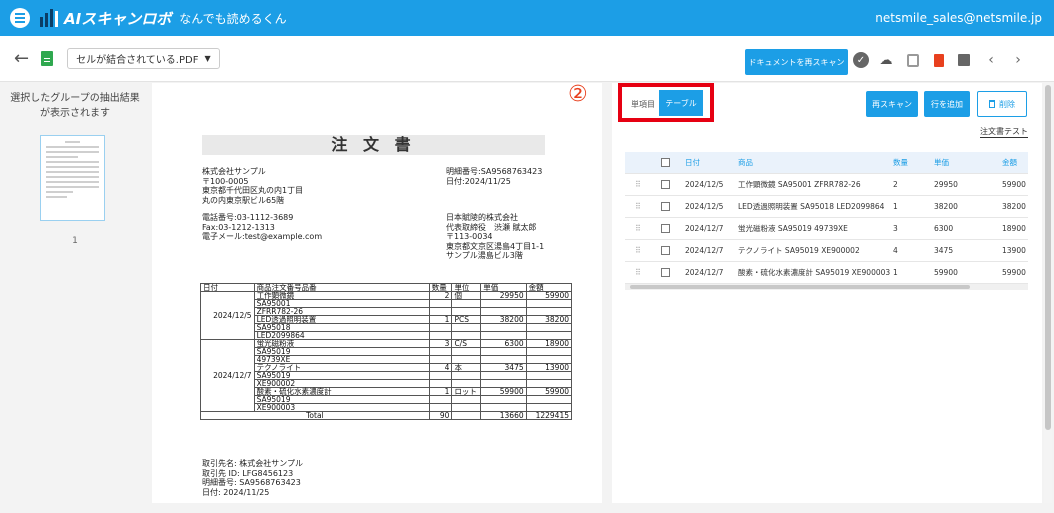 The image size is (1054, 513). What do you see at coordinates (243, 200) in the screenshot?
I see `doc-line: 丸の内東京駅ビル65階` at bounding box center [243, 200].